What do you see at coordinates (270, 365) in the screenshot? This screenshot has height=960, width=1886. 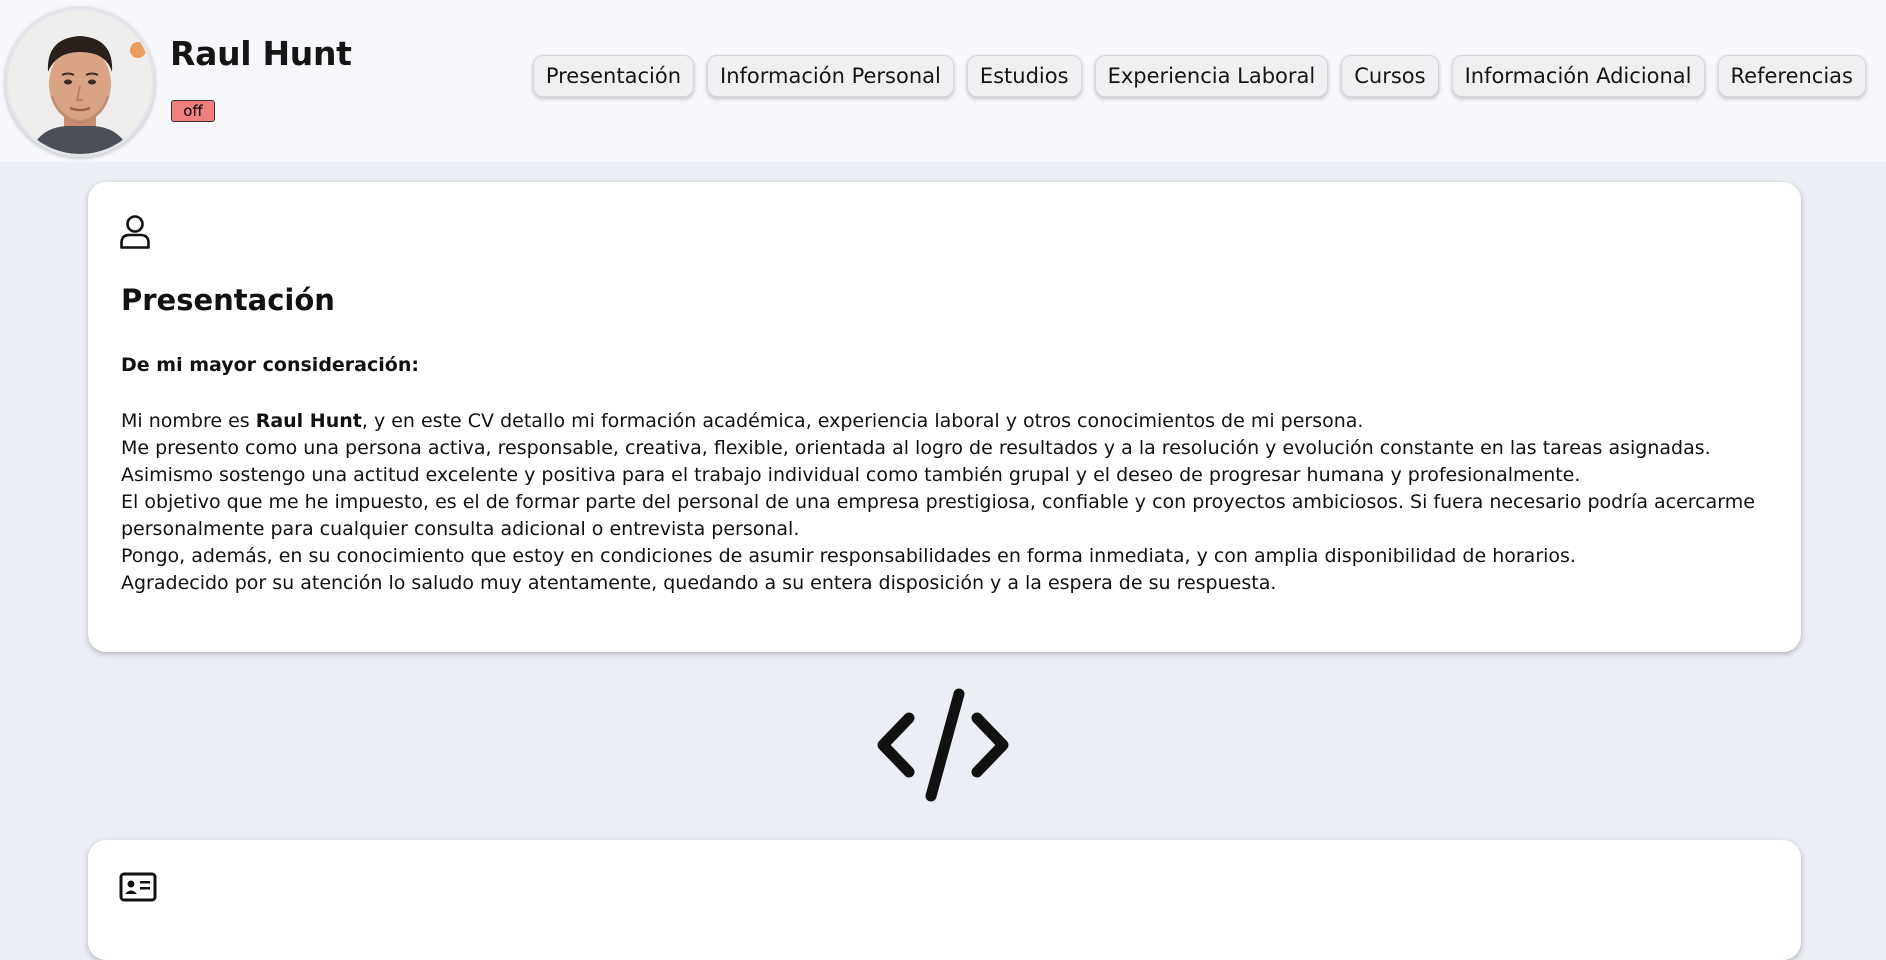 I see `greeting-text: De mi mayor consideración:` at bounding box center [270, 365].